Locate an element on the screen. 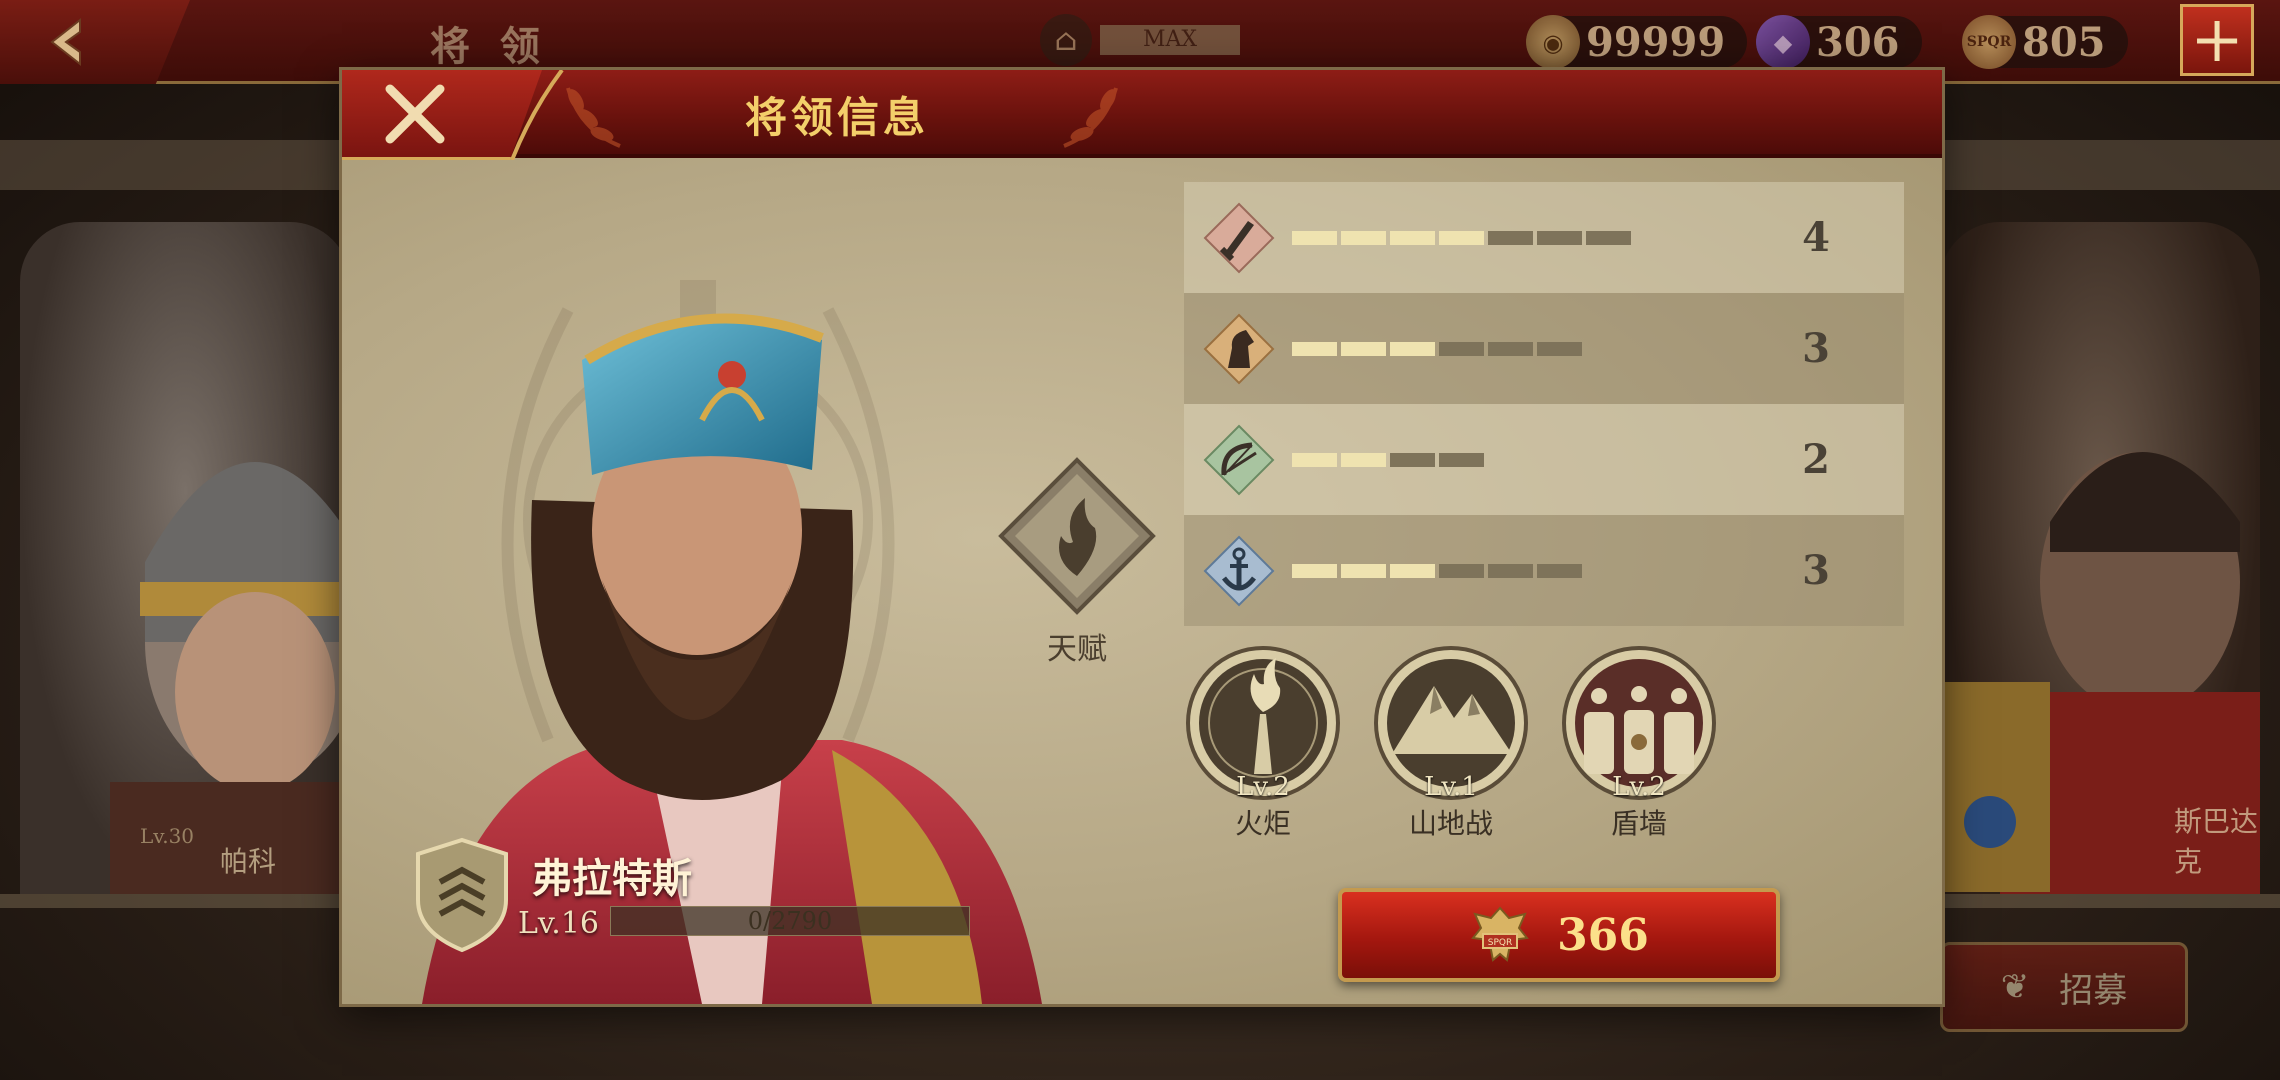 The image size is (2280, 1080). experience-bar: 0/2790 is located at coordinates (790, 921).